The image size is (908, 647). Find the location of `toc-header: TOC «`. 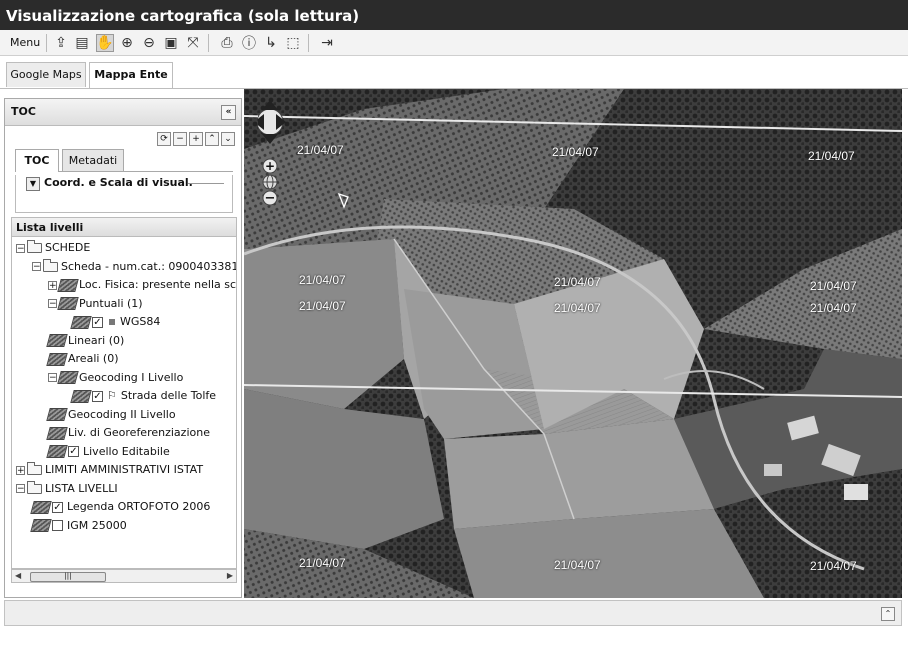

toc-header: TOC « is located at coordinates (123, 112).